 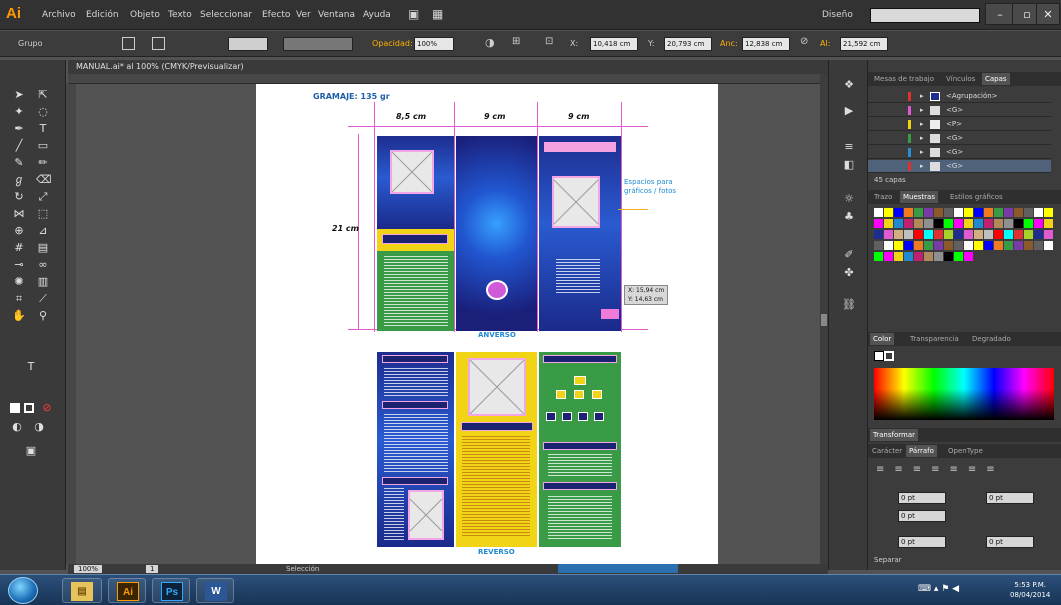 I want to click on tab-gradient: Degradado, so click(x=991, y=339).